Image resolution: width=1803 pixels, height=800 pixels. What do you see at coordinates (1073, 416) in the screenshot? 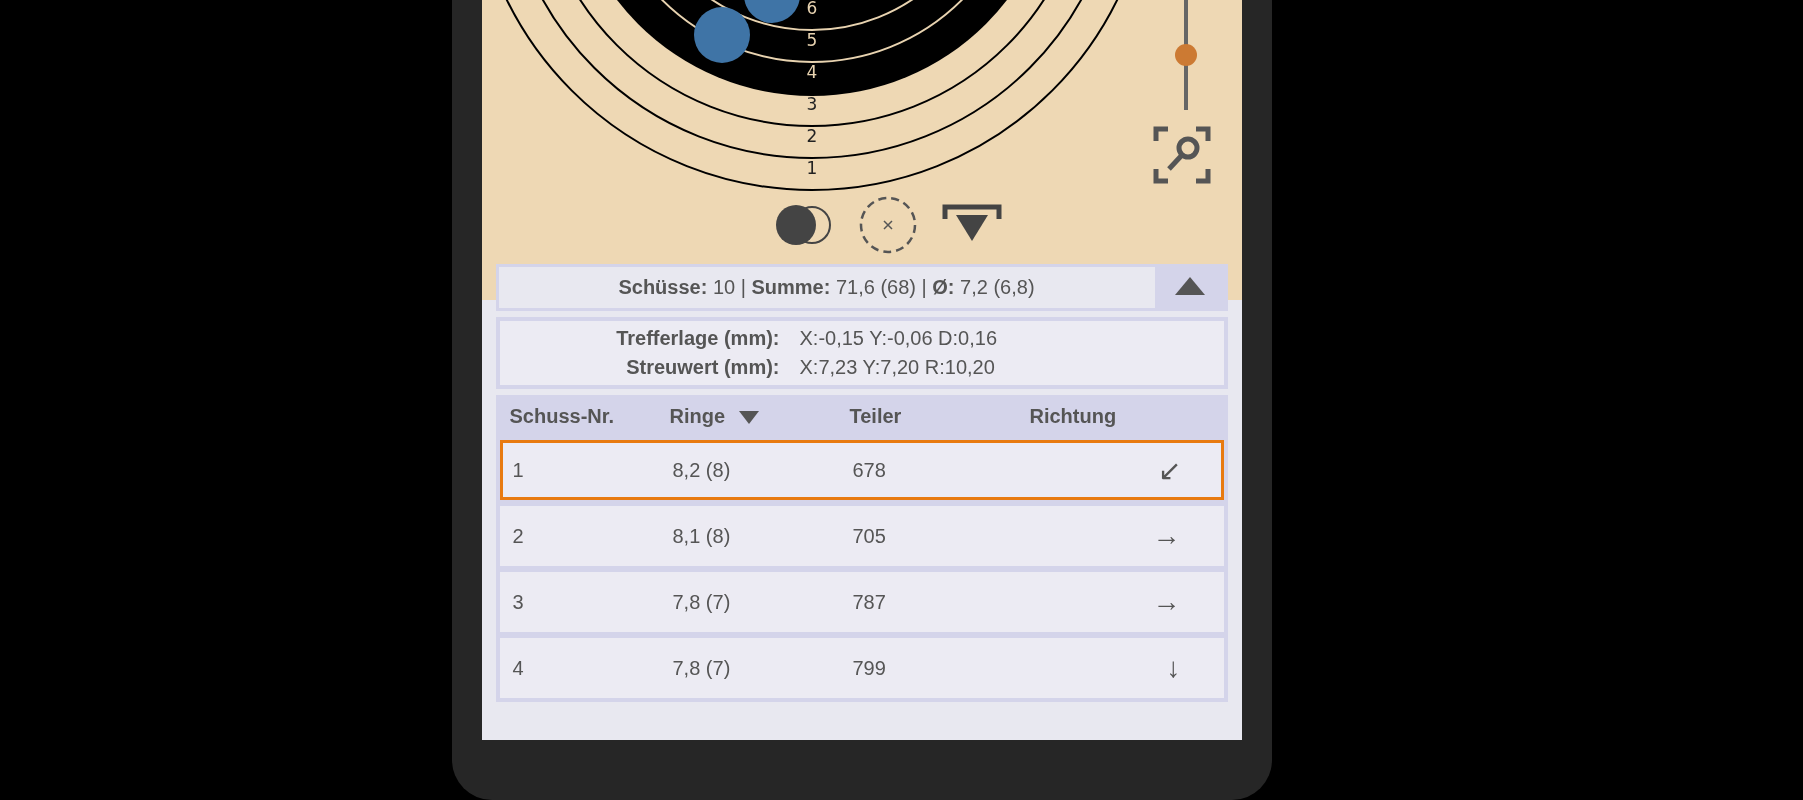
I see `column-header: Richtung` at bounding box center [1073, 416].